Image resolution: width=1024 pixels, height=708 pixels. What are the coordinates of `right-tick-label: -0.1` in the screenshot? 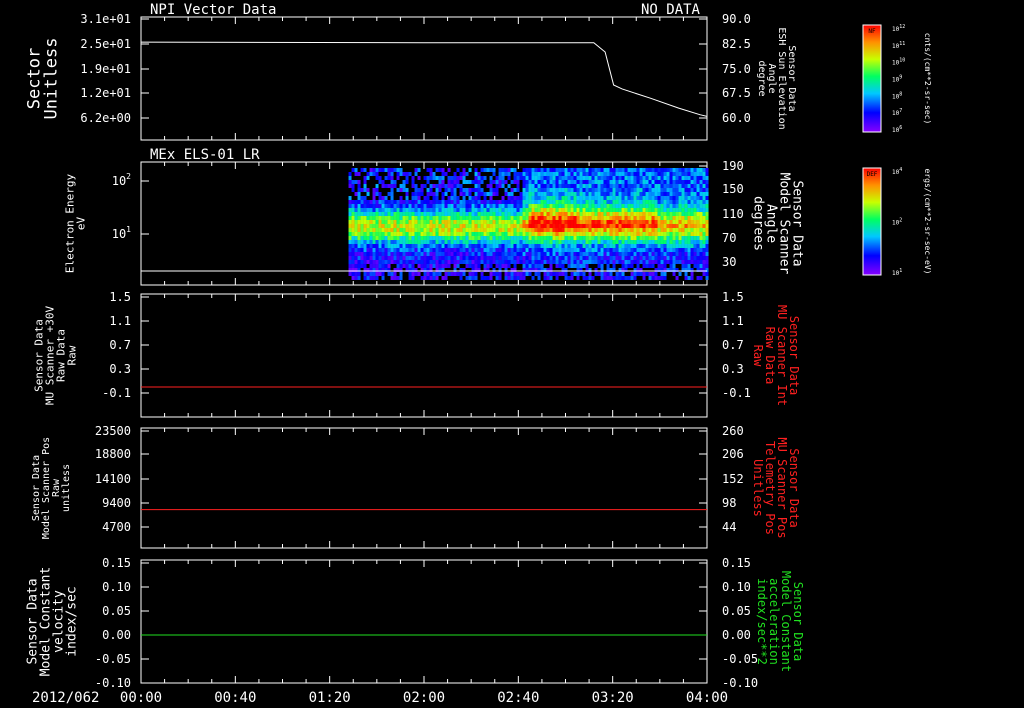 It's located at (736, 393).